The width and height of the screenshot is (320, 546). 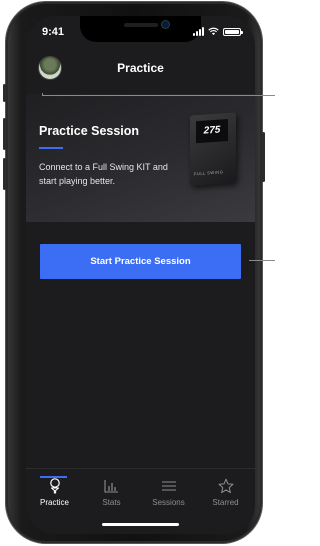 What do you see at coordinates (53, 32) in the screenshot?
I see `status-time: 9:41` at bounding box center [53, 32].